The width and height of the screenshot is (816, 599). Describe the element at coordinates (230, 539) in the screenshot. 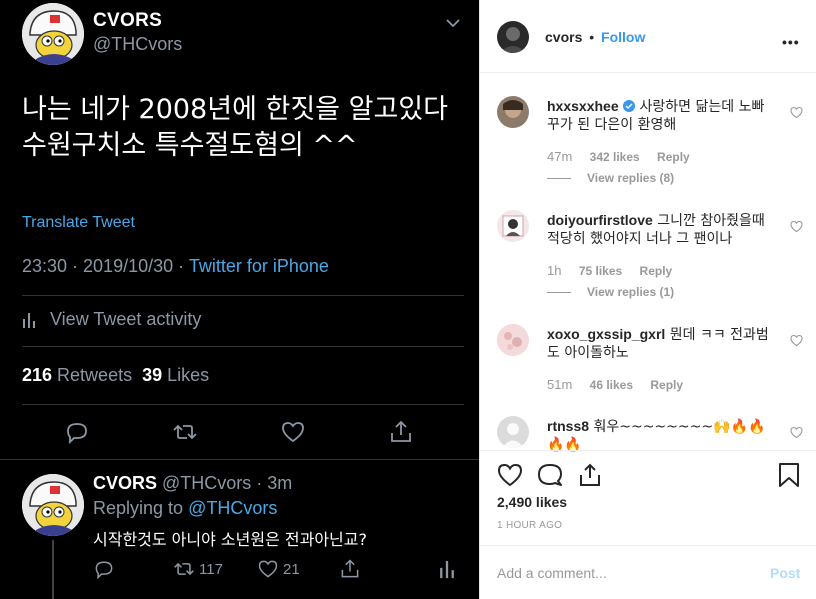

I see `reply-text: 시작한것도 아니야 소년원은 전과아닌교?` at that location.